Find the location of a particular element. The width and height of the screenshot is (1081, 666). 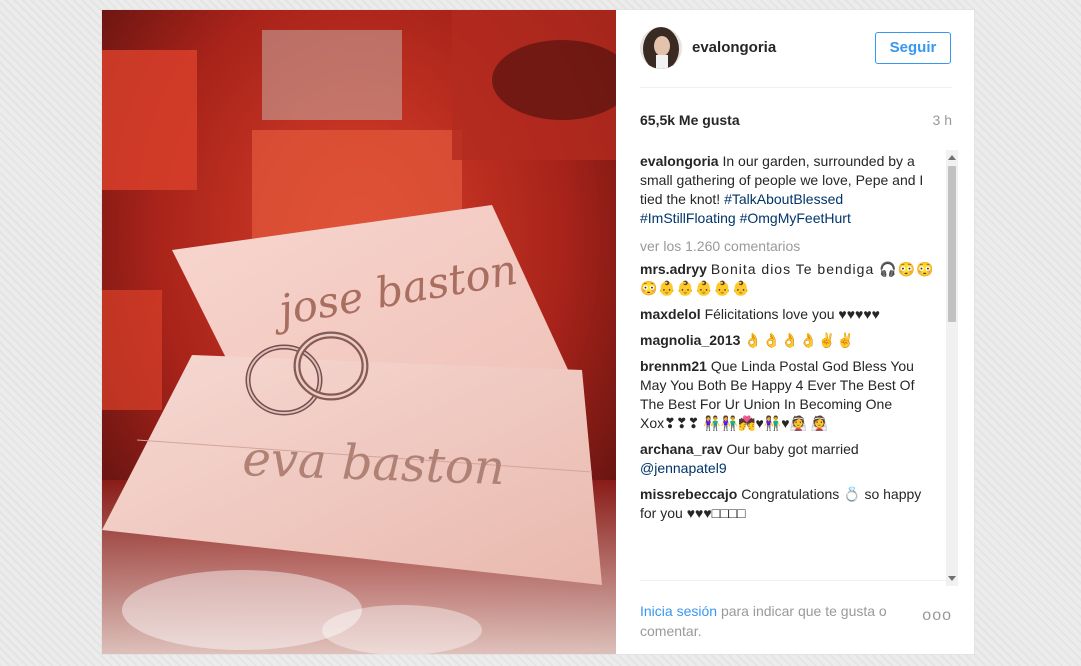

comment-text: Félicitations love you ♥♥♥♥♥ is located at coordinates (792, 314).